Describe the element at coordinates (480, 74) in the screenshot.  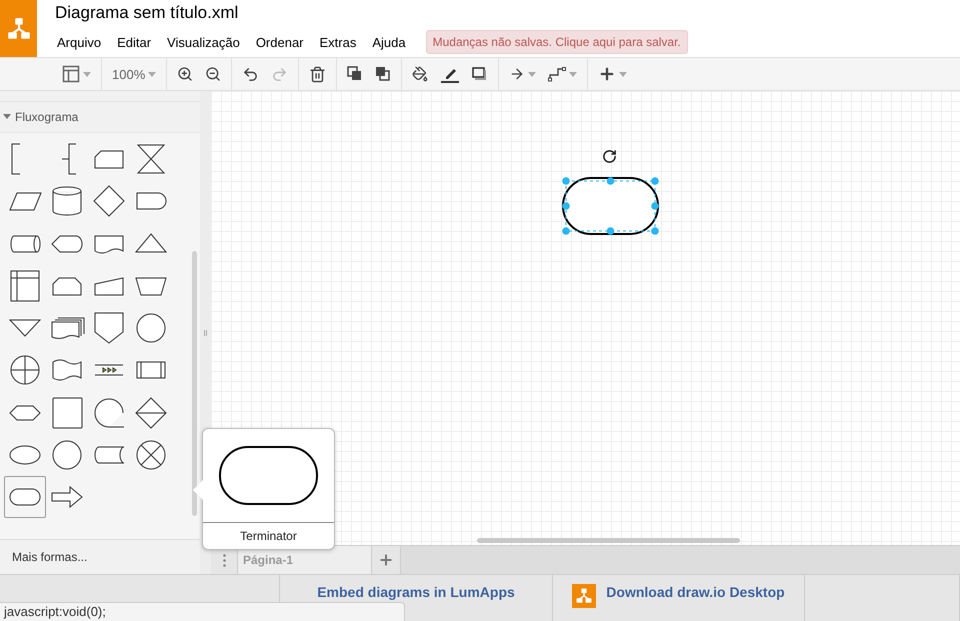
I see `shadow-icon` at that location.